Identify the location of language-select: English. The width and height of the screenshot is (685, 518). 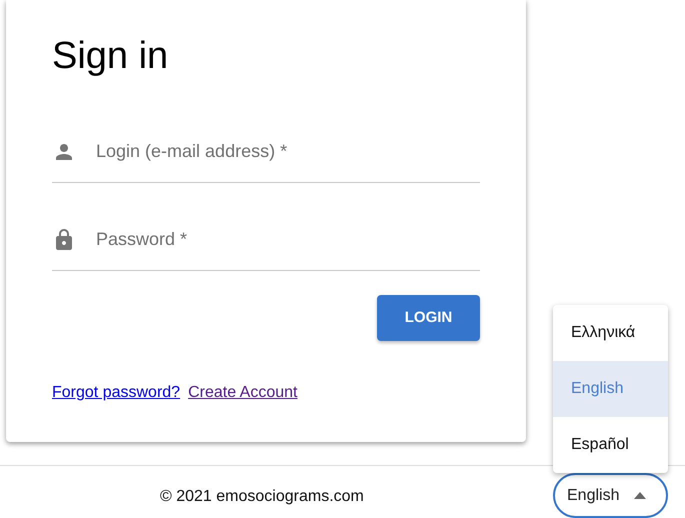
(610, 495).